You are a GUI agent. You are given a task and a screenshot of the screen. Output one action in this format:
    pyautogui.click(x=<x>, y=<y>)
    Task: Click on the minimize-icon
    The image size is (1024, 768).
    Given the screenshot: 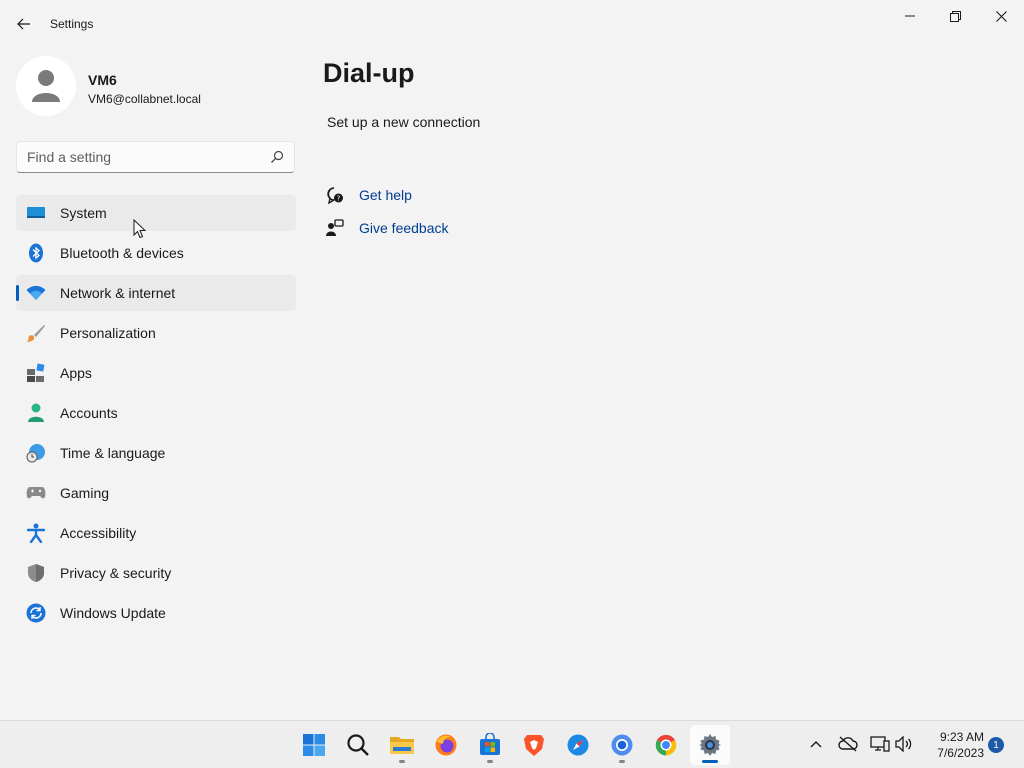 What is the action you would take?
    pyautogui.click(x=910, y=16)
    